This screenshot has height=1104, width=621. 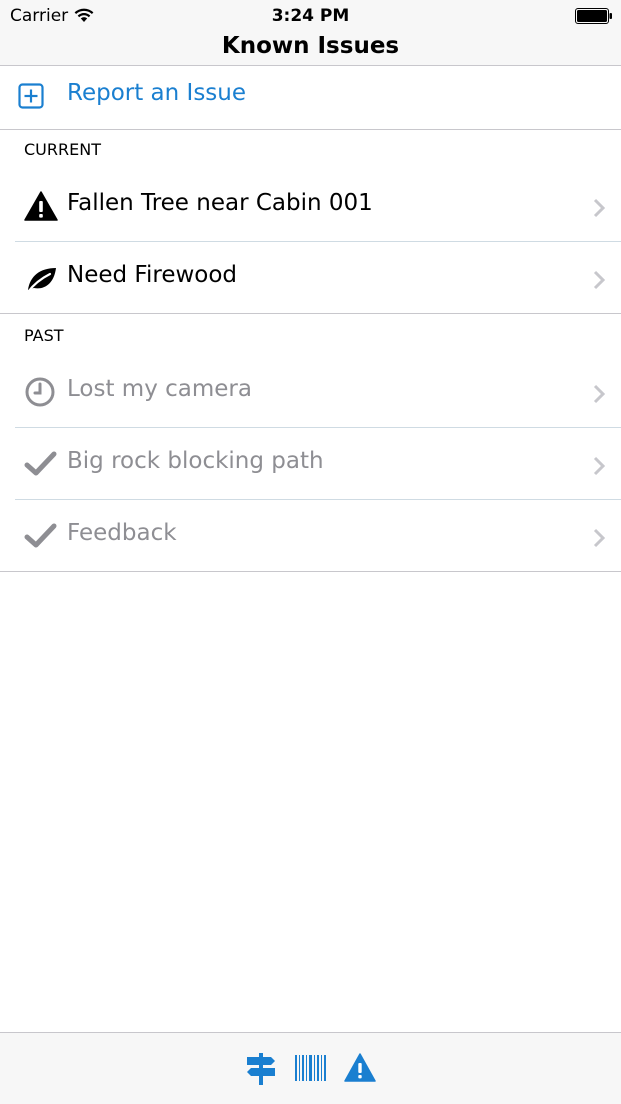 What do you see at coordinates (310, 98) in the screenshot?
I see `report-issue-button: Report an Issue` at bounding box center [310, 98].